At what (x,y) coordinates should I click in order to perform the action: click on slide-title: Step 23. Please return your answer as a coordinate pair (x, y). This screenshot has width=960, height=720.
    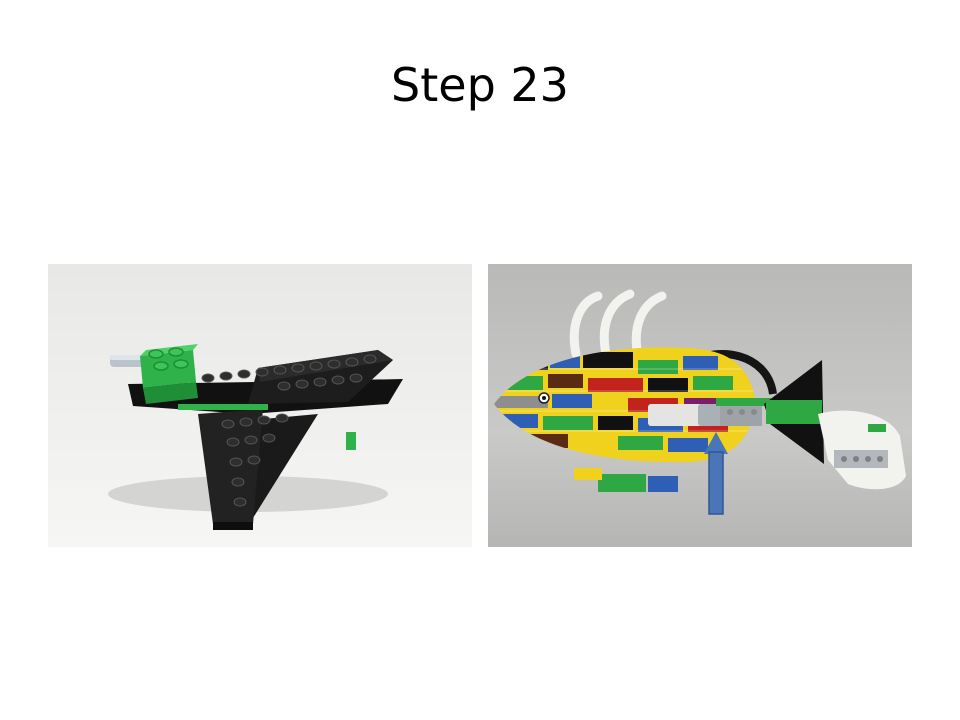
    Looking at the image, I should click on (480, 85).